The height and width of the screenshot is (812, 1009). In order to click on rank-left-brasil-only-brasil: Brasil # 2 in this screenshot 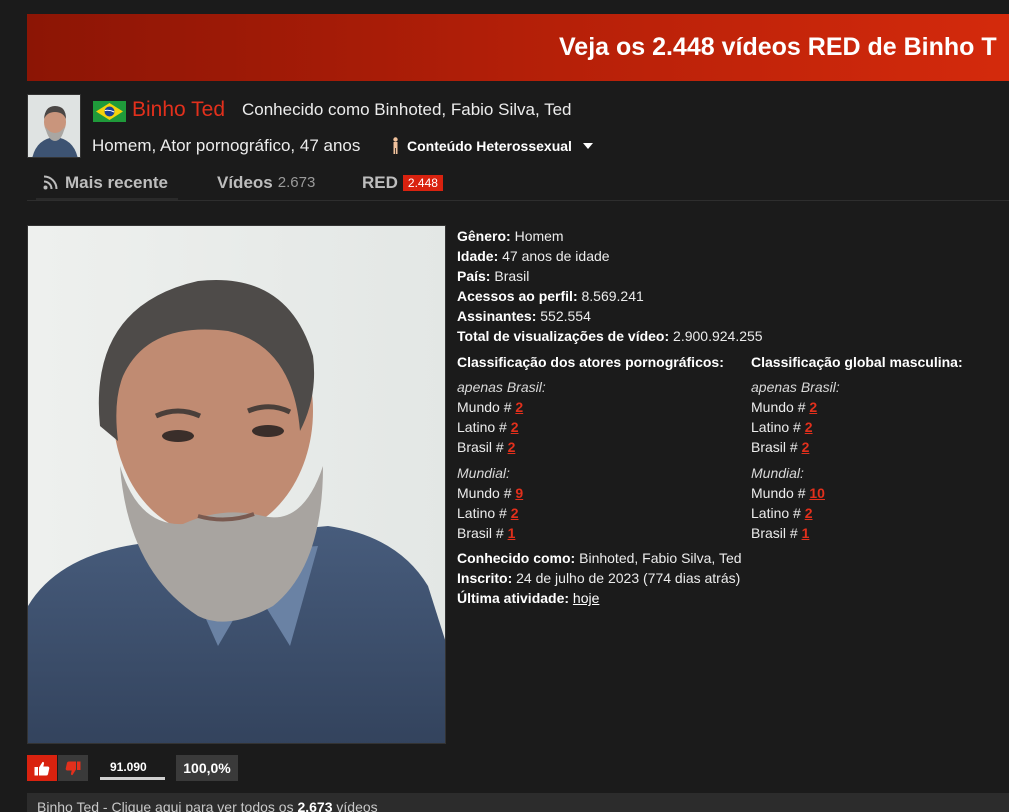, I will do `click(486, 447)`.